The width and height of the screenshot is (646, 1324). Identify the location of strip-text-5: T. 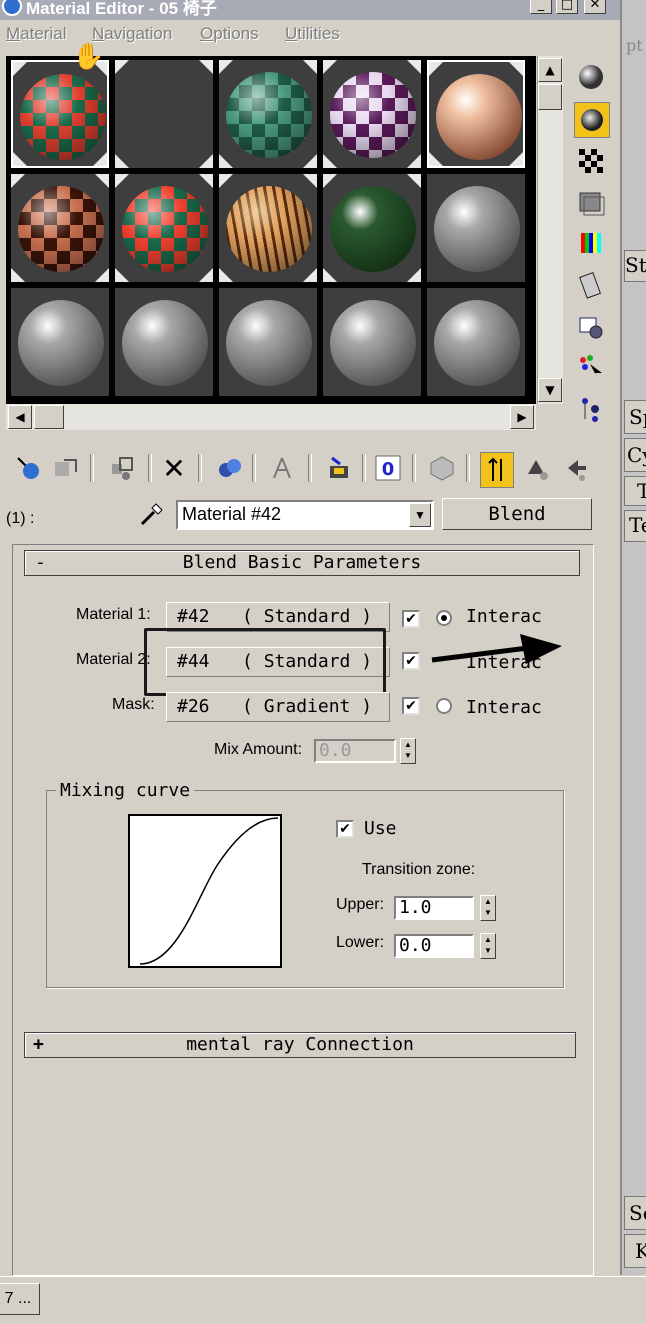
(641, 491).